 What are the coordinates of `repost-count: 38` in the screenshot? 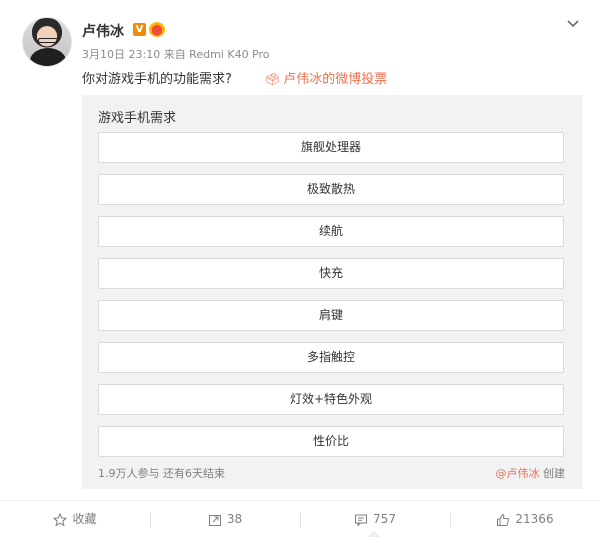 It's located at (234, 519).